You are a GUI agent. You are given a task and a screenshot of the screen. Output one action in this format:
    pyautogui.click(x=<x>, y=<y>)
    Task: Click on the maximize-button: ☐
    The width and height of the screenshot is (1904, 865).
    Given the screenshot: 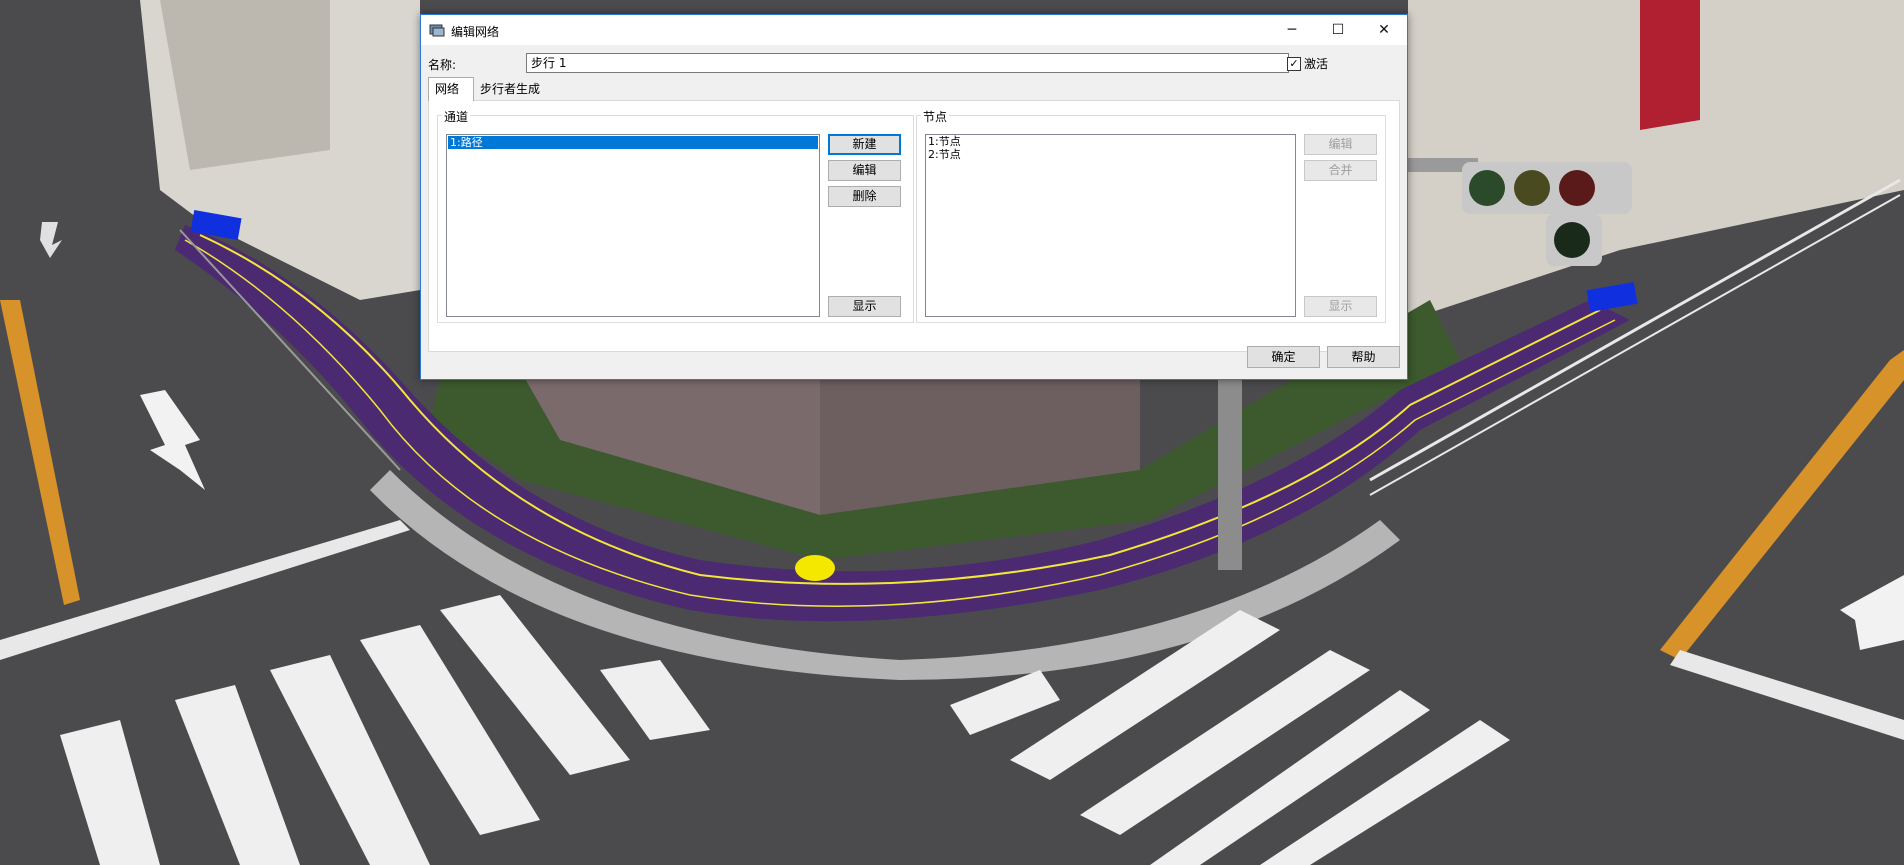 What is the action you would take?
    pyautogui.click(x=1338, y=30)
    